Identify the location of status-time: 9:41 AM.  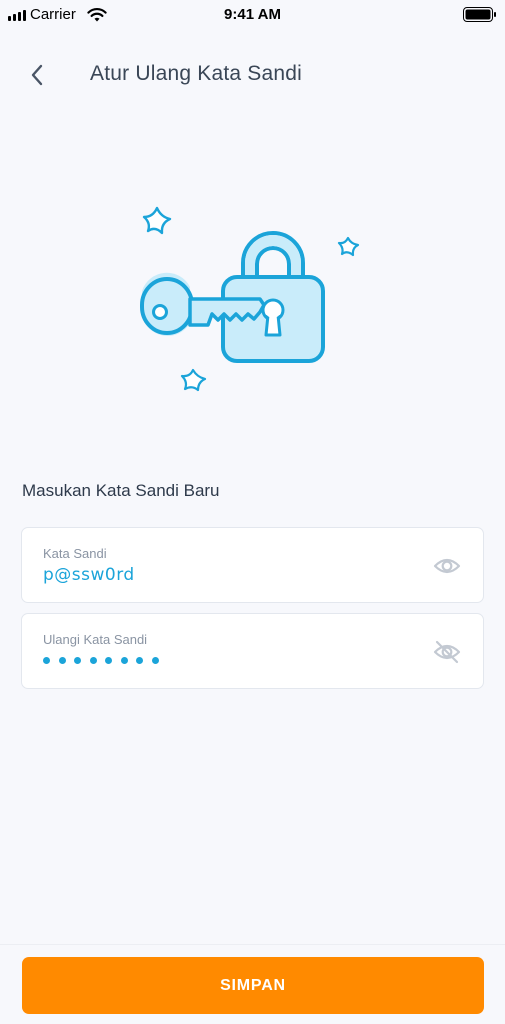
(252, 14).